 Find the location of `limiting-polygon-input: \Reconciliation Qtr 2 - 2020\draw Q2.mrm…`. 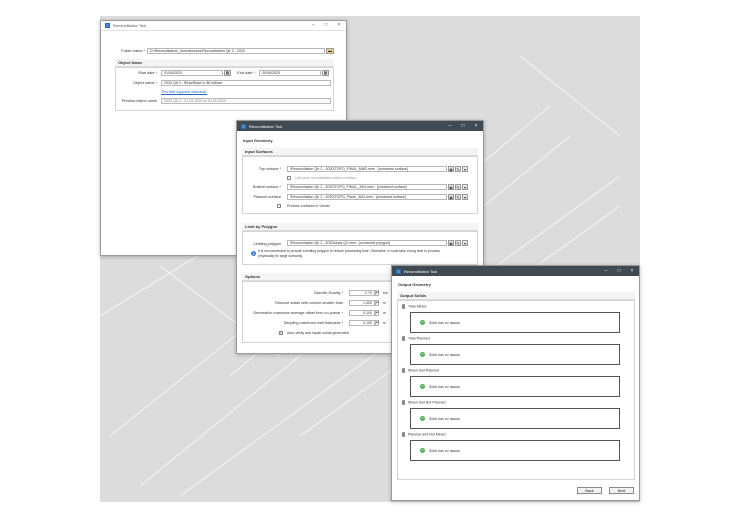

limiting-polygon-input: \Reconciliation Qtr 2 - 2020\draw Q2.mrm… is located at coordinates (367, 243).